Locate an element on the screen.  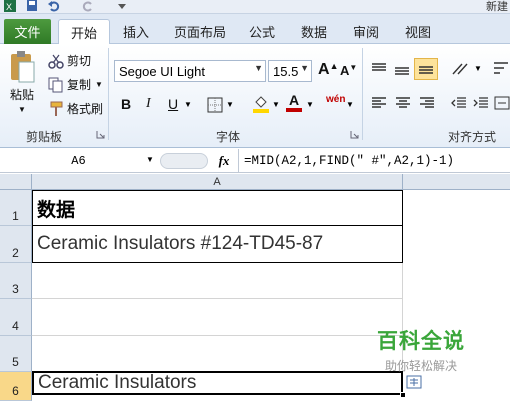
row-header: 5 is located at coordinates (16, 354).